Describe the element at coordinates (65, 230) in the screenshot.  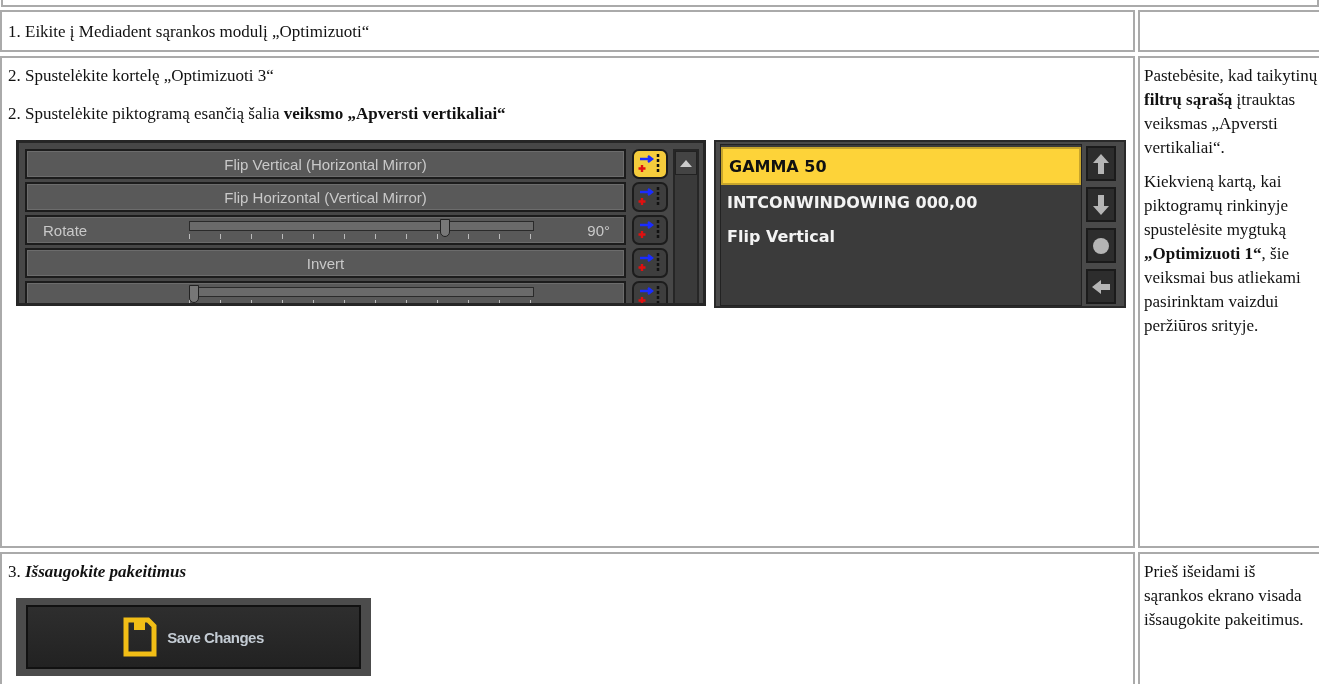
I see `slider-label: Rotate` at that location.